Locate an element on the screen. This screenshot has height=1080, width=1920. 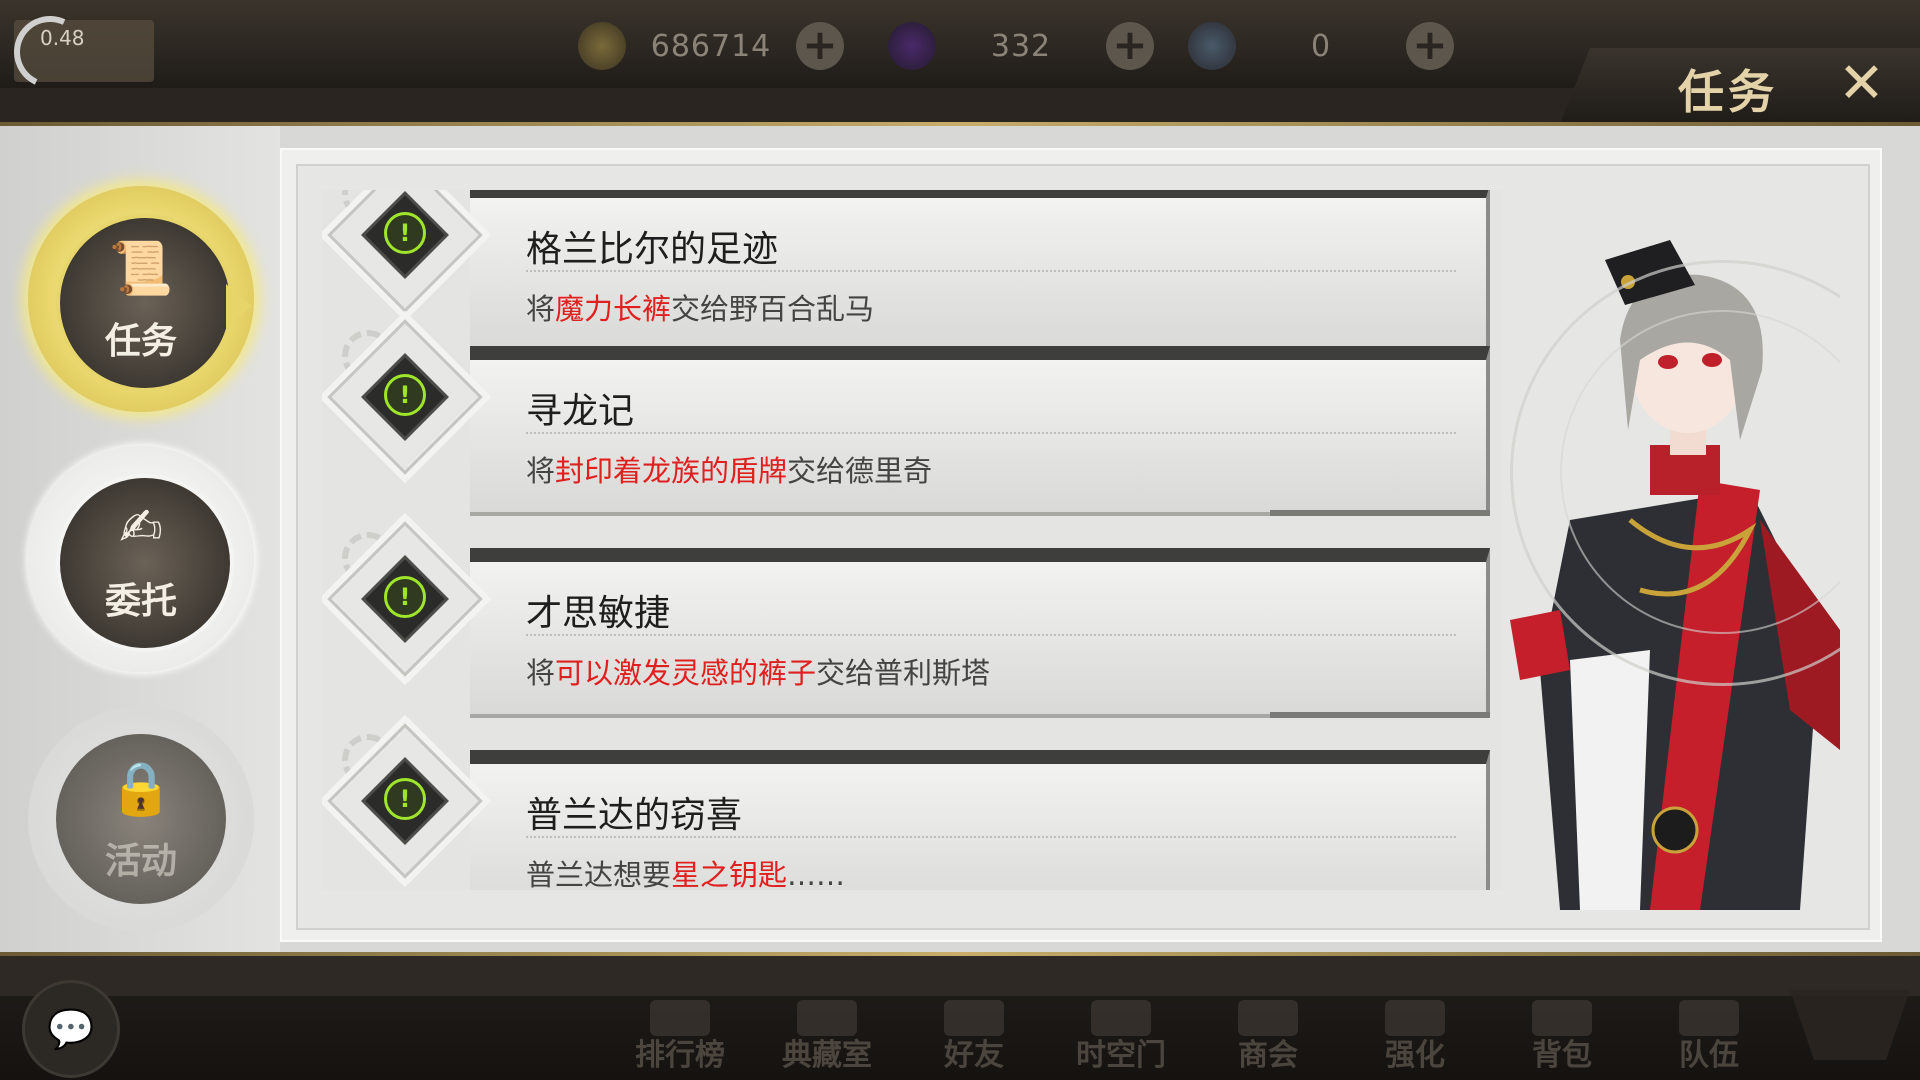
crystal-value: 332 is located at coordinates (1021, 46).